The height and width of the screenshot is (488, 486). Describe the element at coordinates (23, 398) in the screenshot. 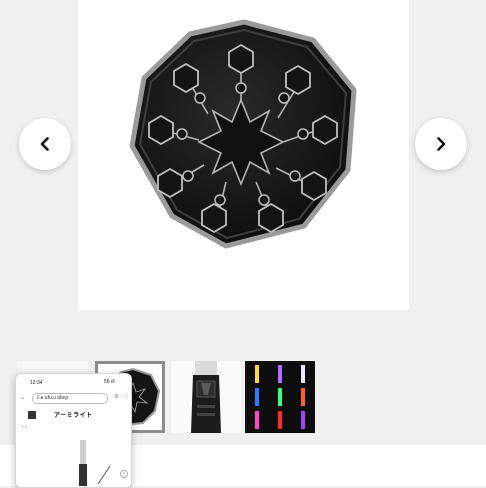

I see `home-icon: ⌂` at that location.